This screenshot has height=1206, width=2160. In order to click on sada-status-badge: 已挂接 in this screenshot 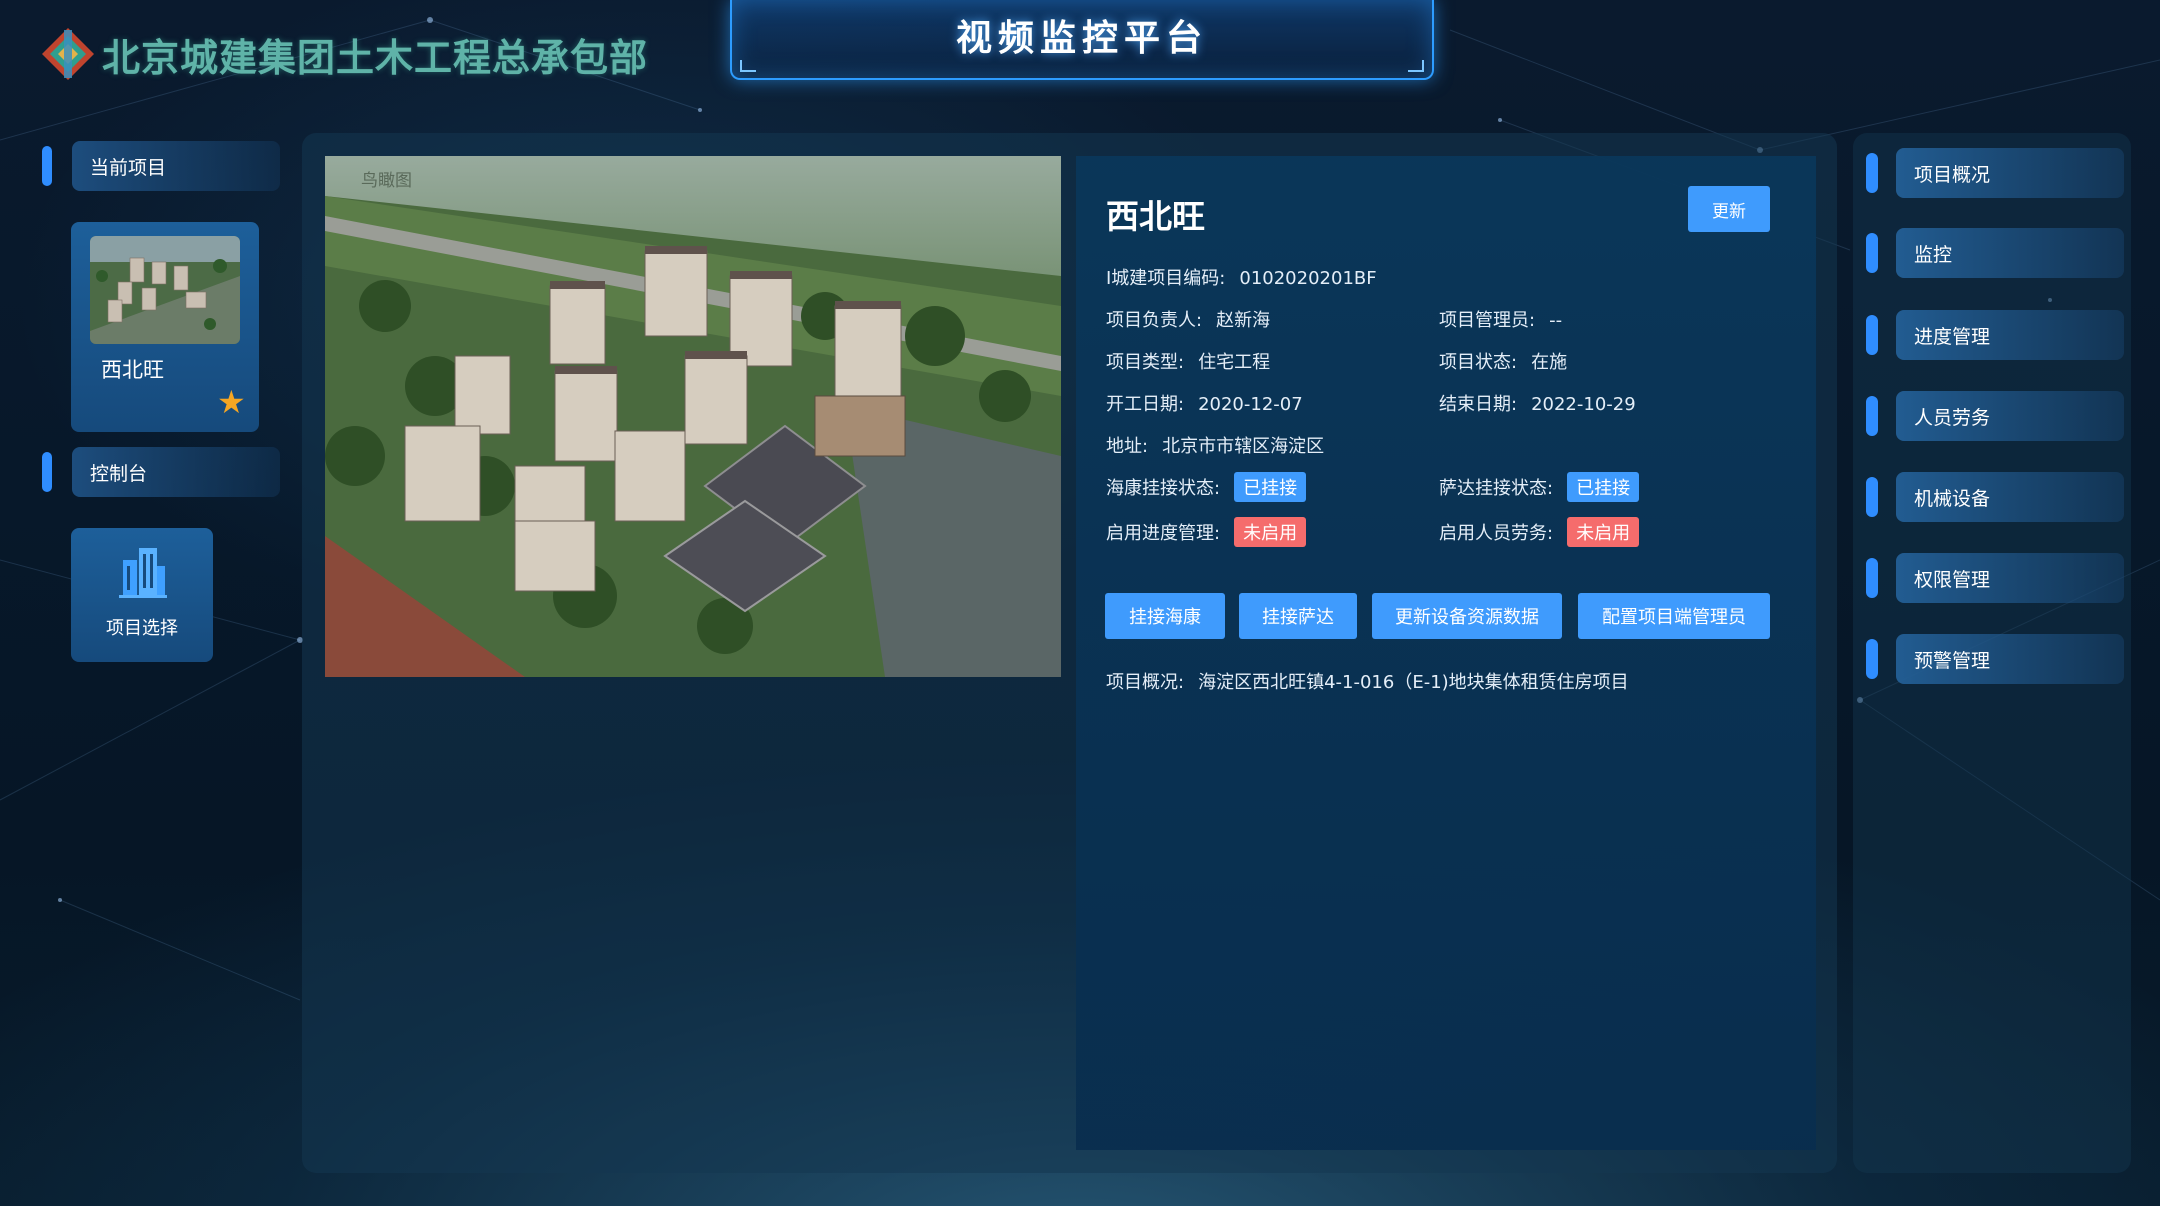, I will do `click(1603, 487)`.